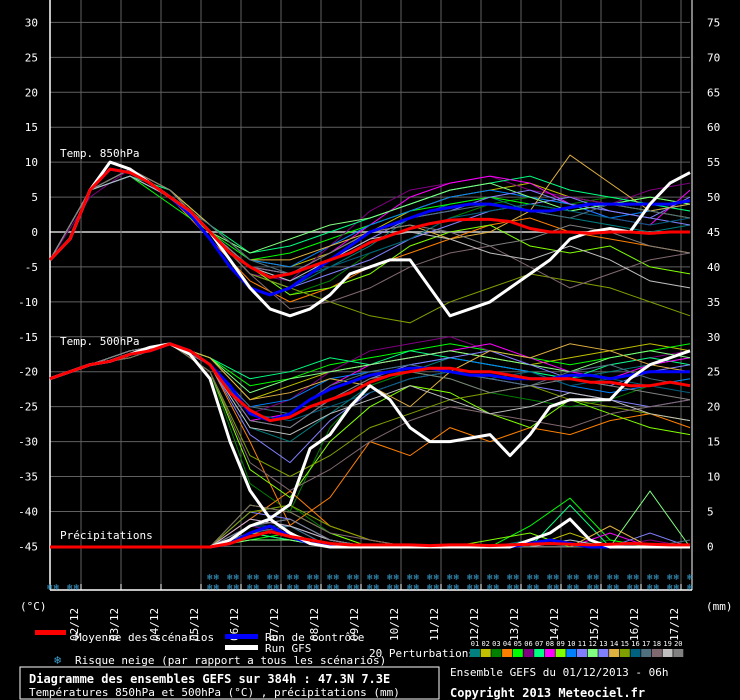  Describe the element at coordinates (594, 624) in the screenshot. I see `x-tick-label: 15/12` at that location.